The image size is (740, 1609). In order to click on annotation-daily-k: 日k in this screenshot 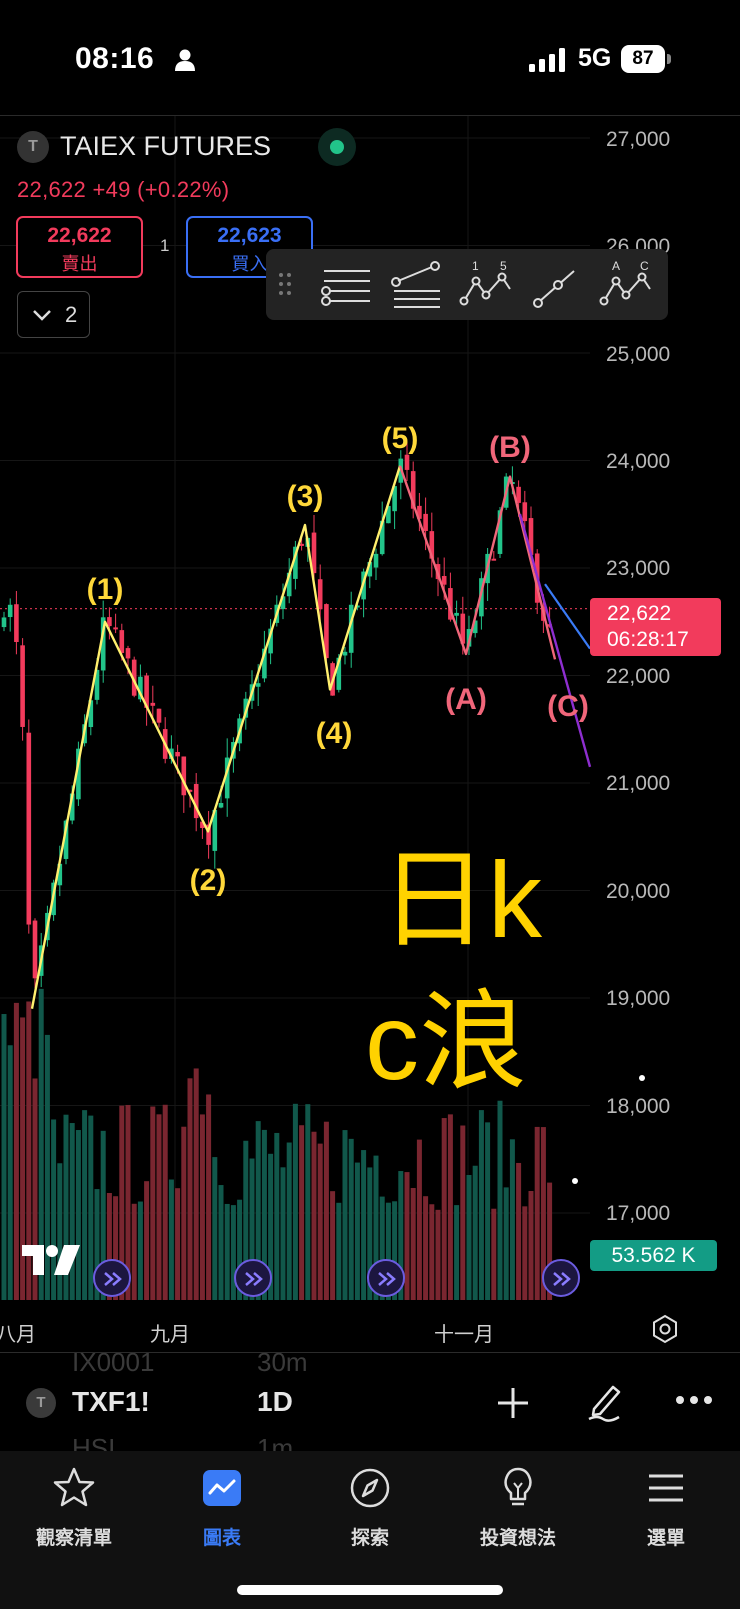, I will do `click(461, 899)`.